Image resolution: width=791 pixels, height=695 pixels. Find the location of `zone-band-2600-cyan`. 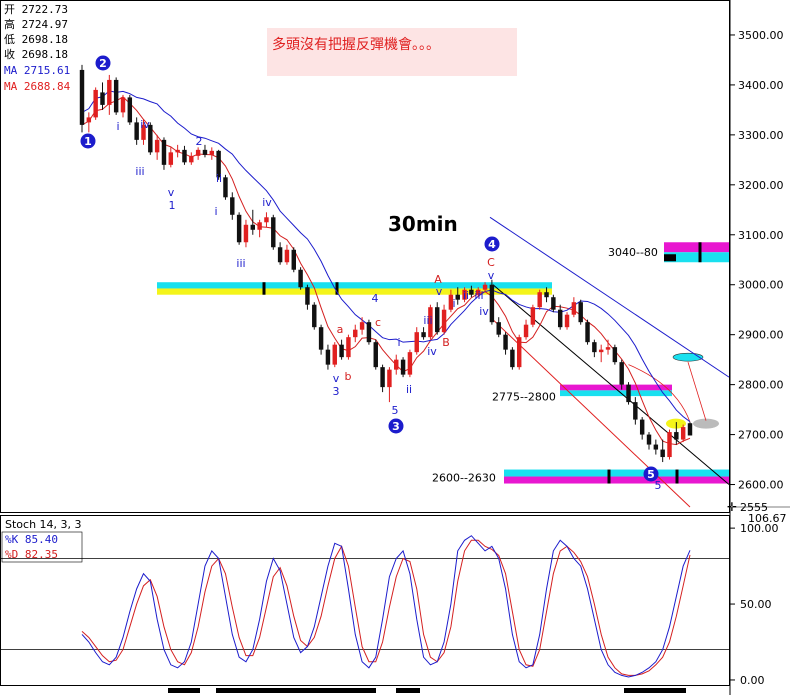

zone-band-2600-cyan is located at coordinates (616, 473).